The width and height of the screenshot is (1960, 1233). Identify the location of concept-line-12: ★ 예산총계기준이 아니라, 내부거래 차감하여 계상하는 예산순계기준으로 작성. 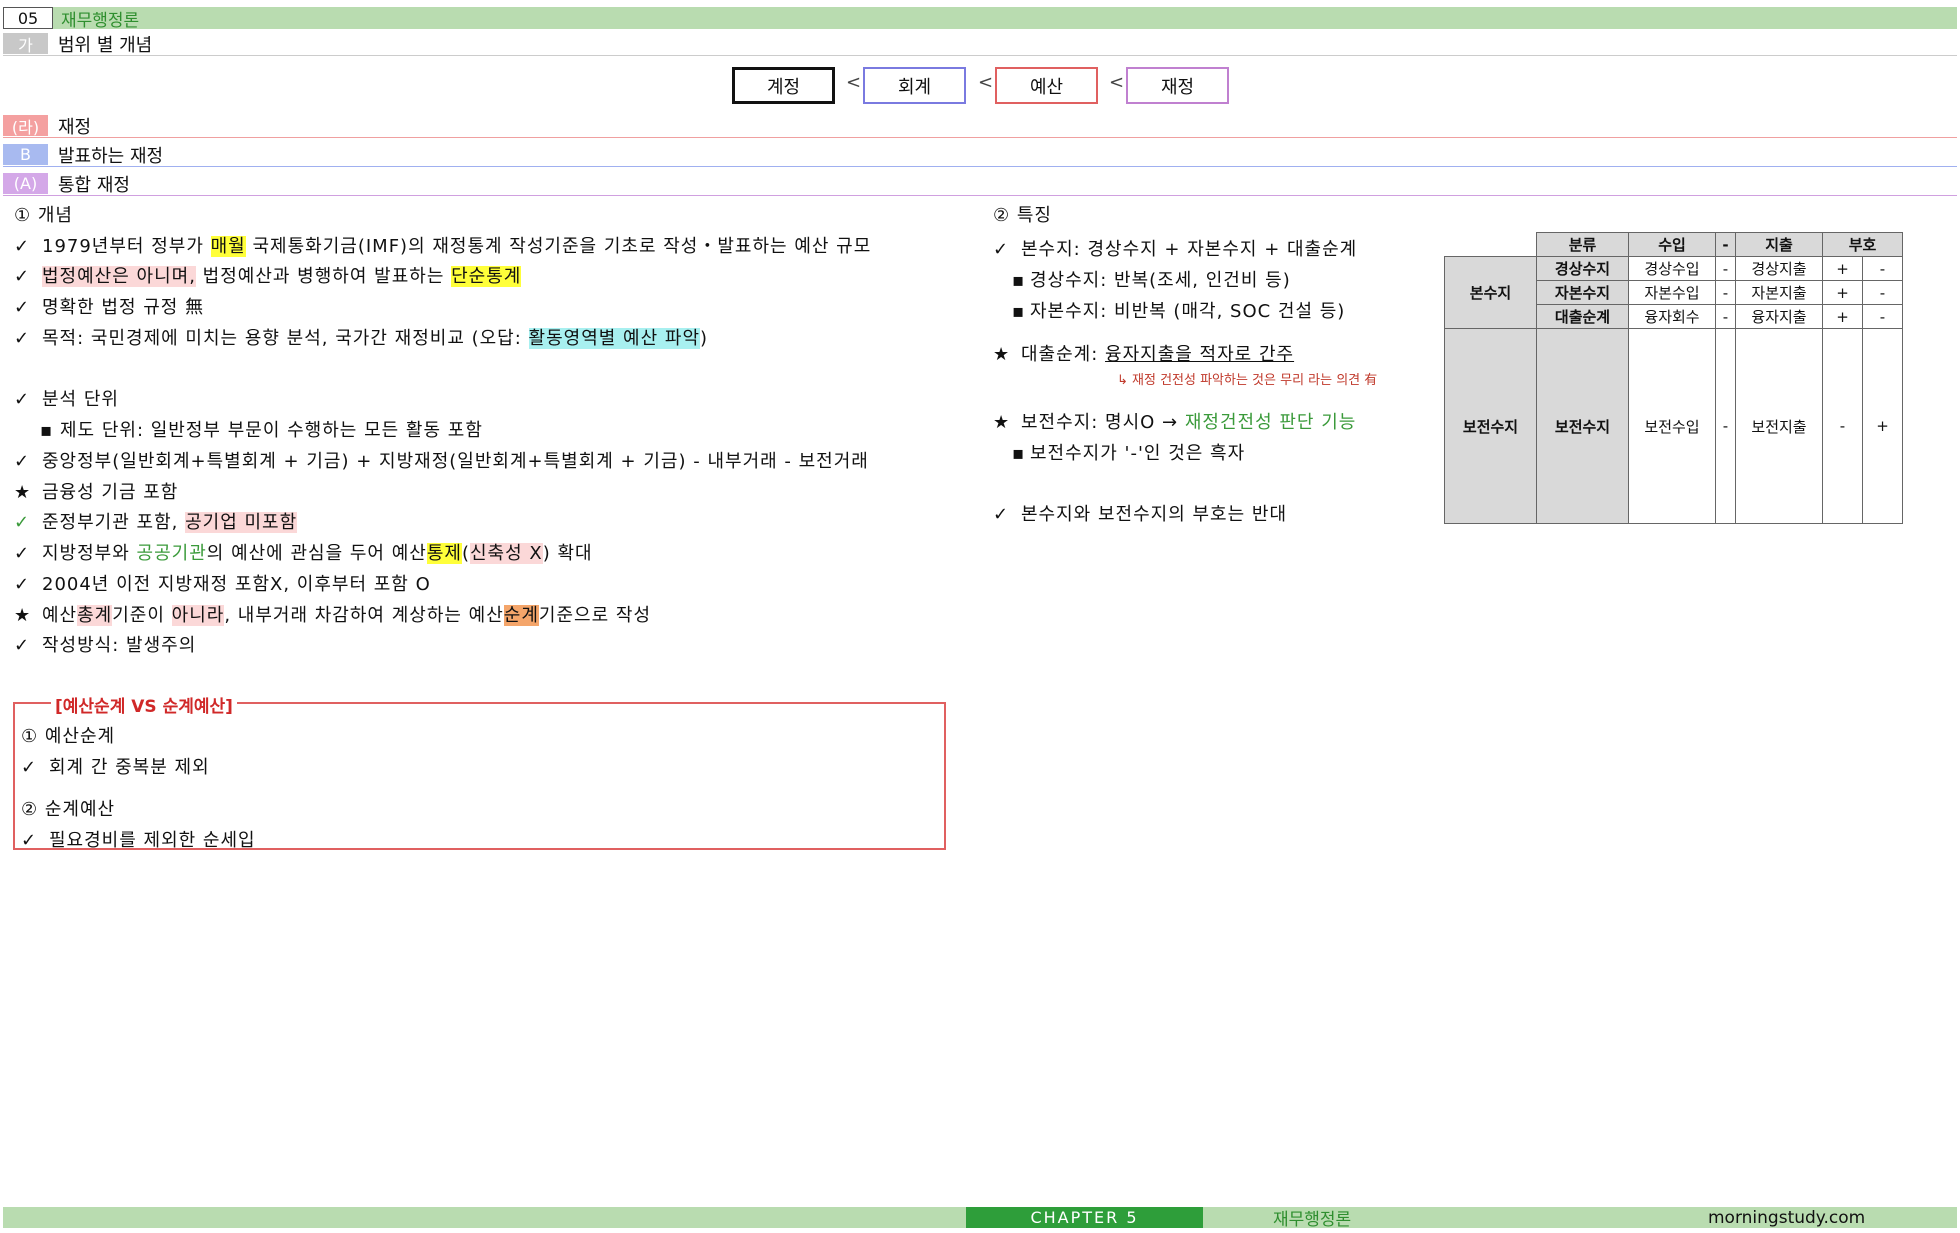
(333, 615).